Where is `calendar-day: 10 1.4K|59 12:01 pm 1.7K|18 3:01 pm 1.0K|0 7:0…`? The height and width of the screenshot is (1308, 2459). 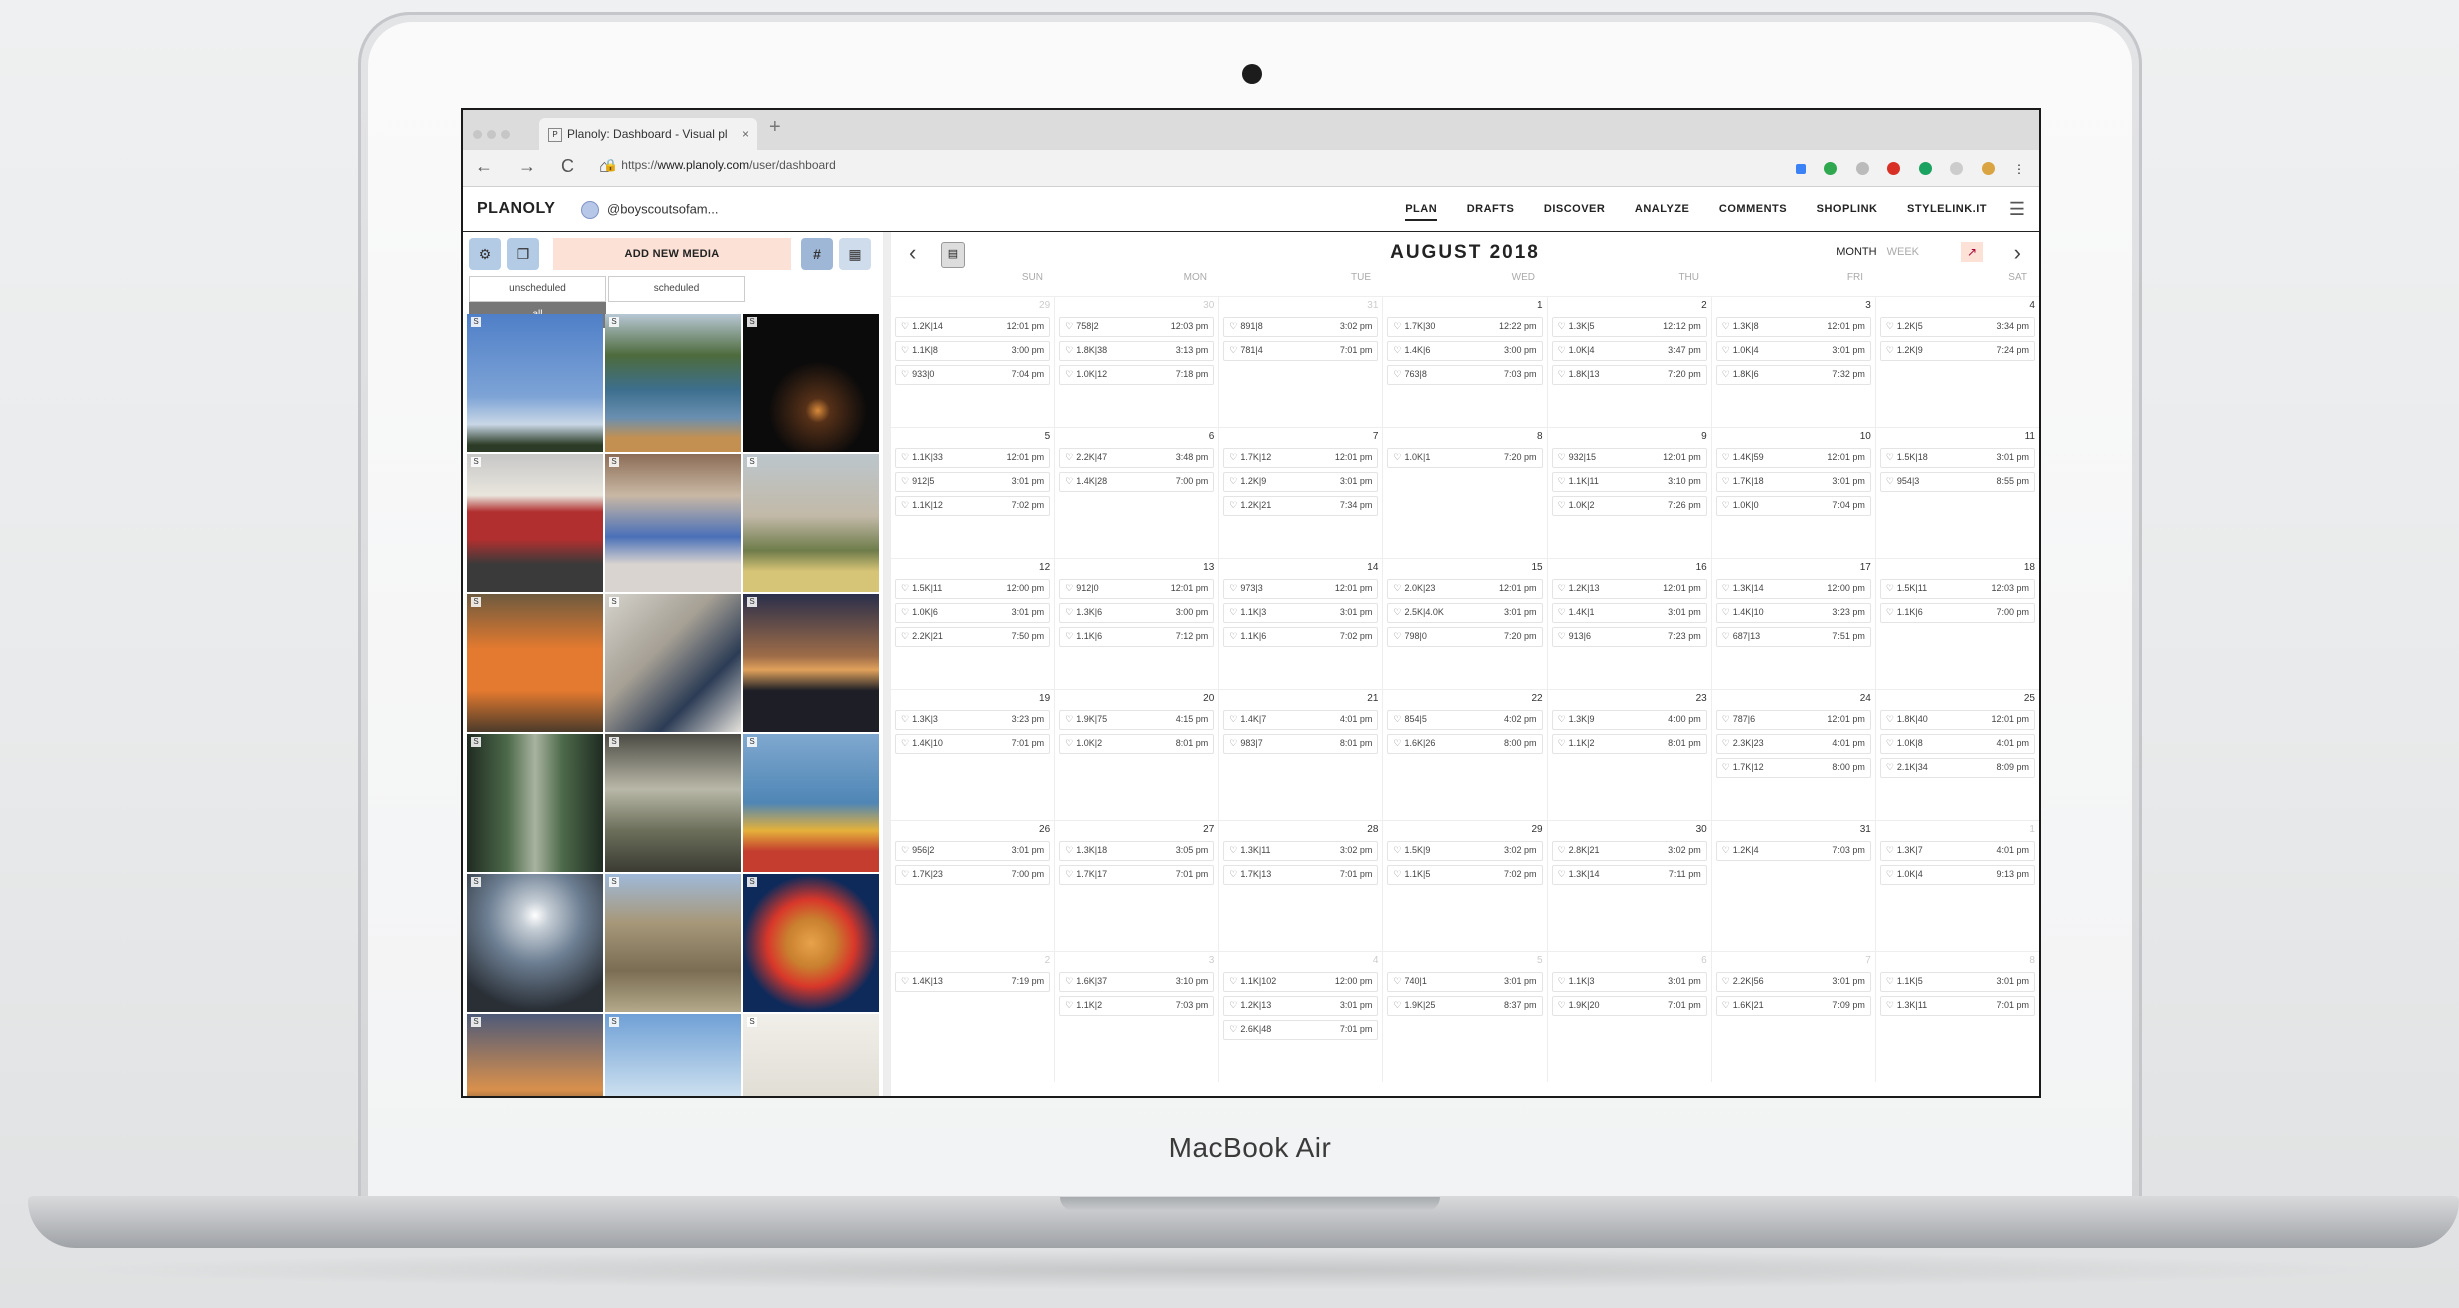
calendar-day: 10 1.4K|59 12:01 pm 1.7K|18 3:01 pm 1.0K|0 7:0… is located at coordinates (1792, 493).